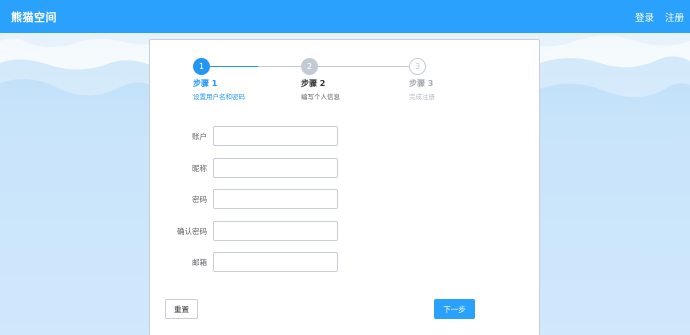 This screenshot has width=690, height=335. What do you see at coordinates (192, 231) in the screenshot?
I see `confirm-password-label: 确认密码` at bounding box center [192, 231].